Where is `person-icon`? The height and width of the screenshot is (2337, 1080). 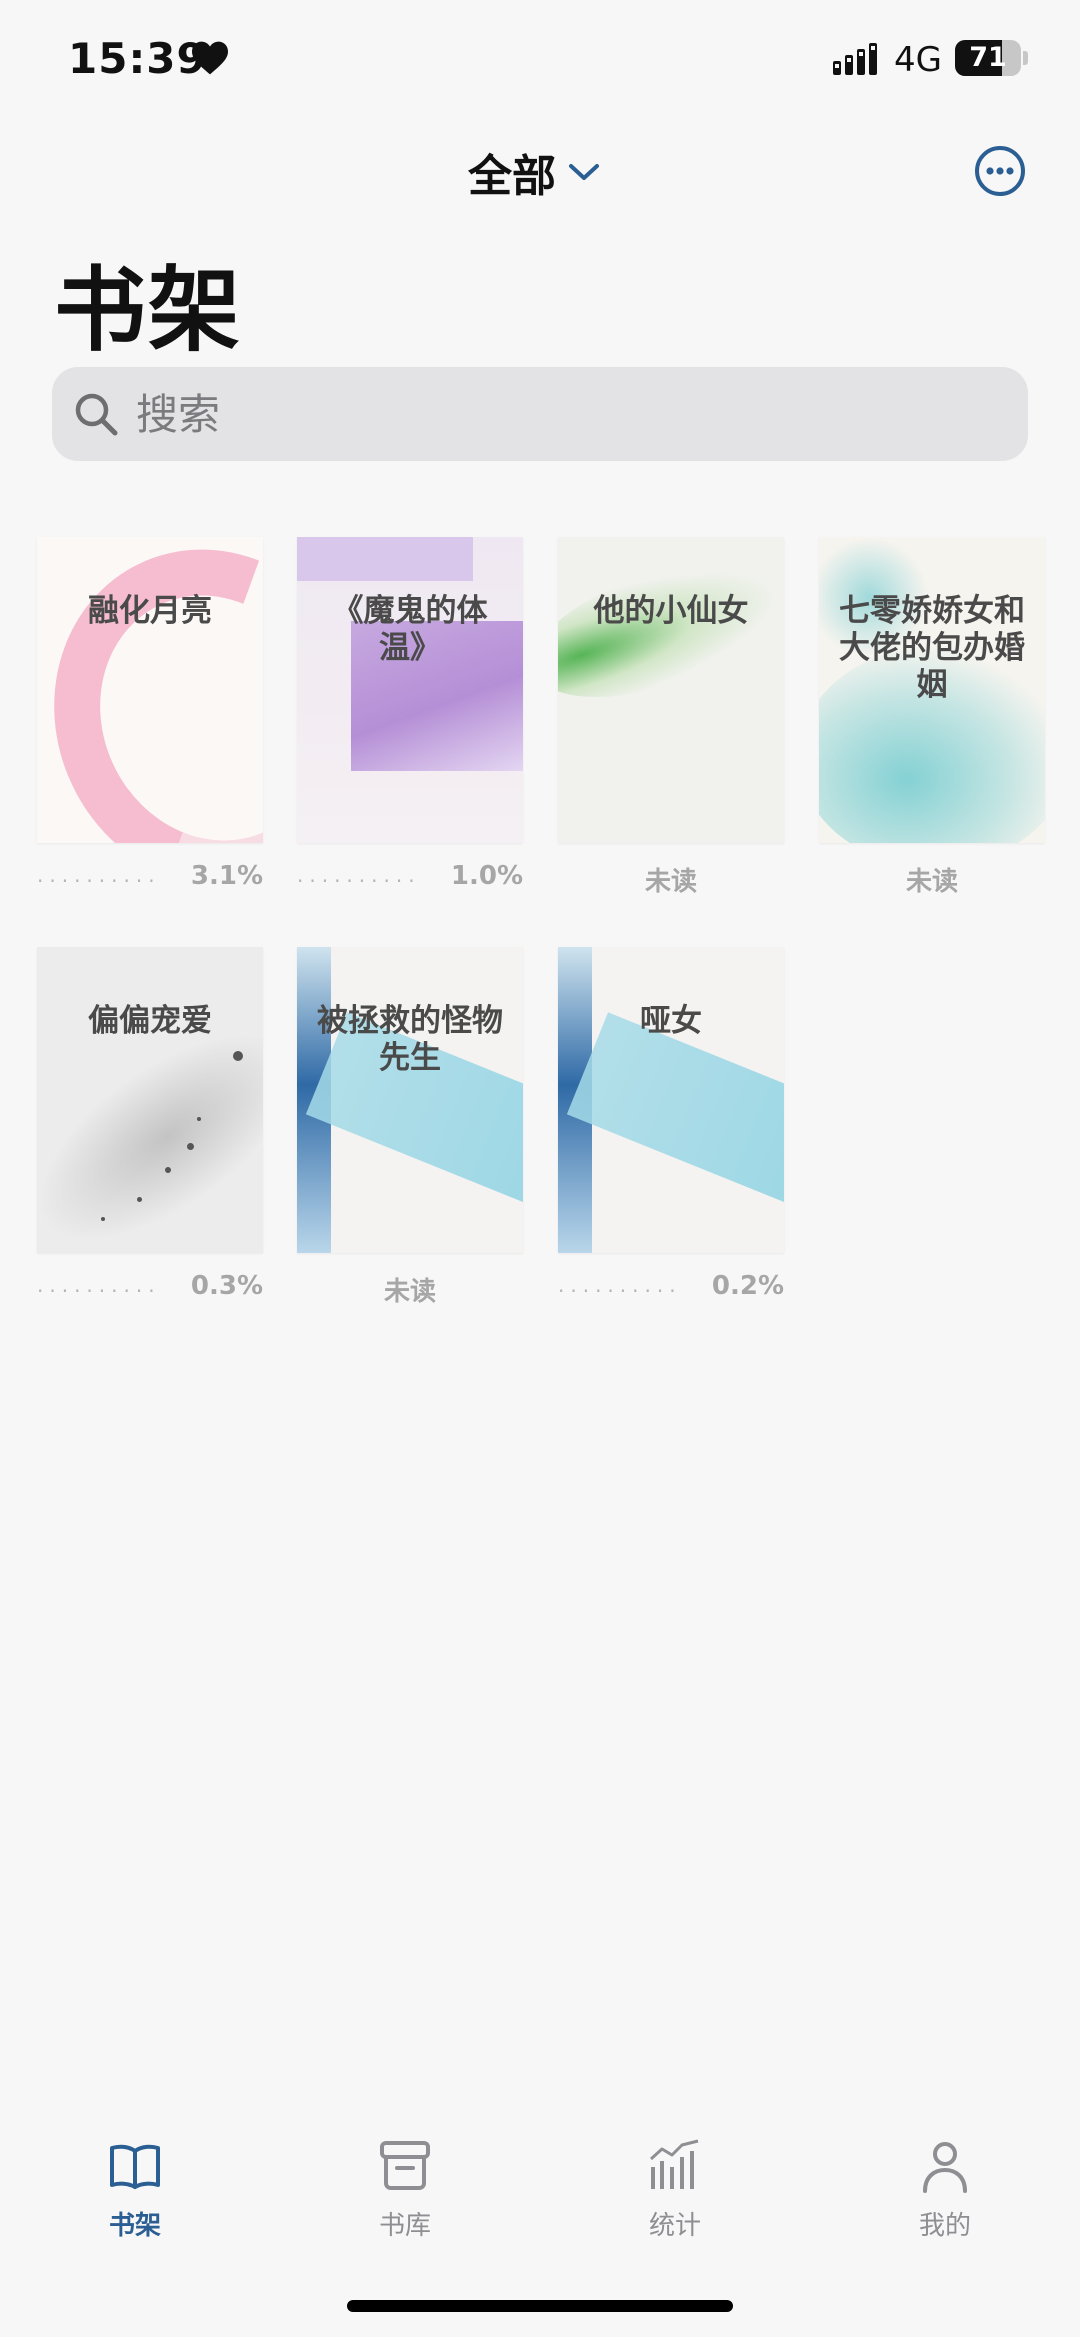
person-icon is located at coordinates (945, 2167).